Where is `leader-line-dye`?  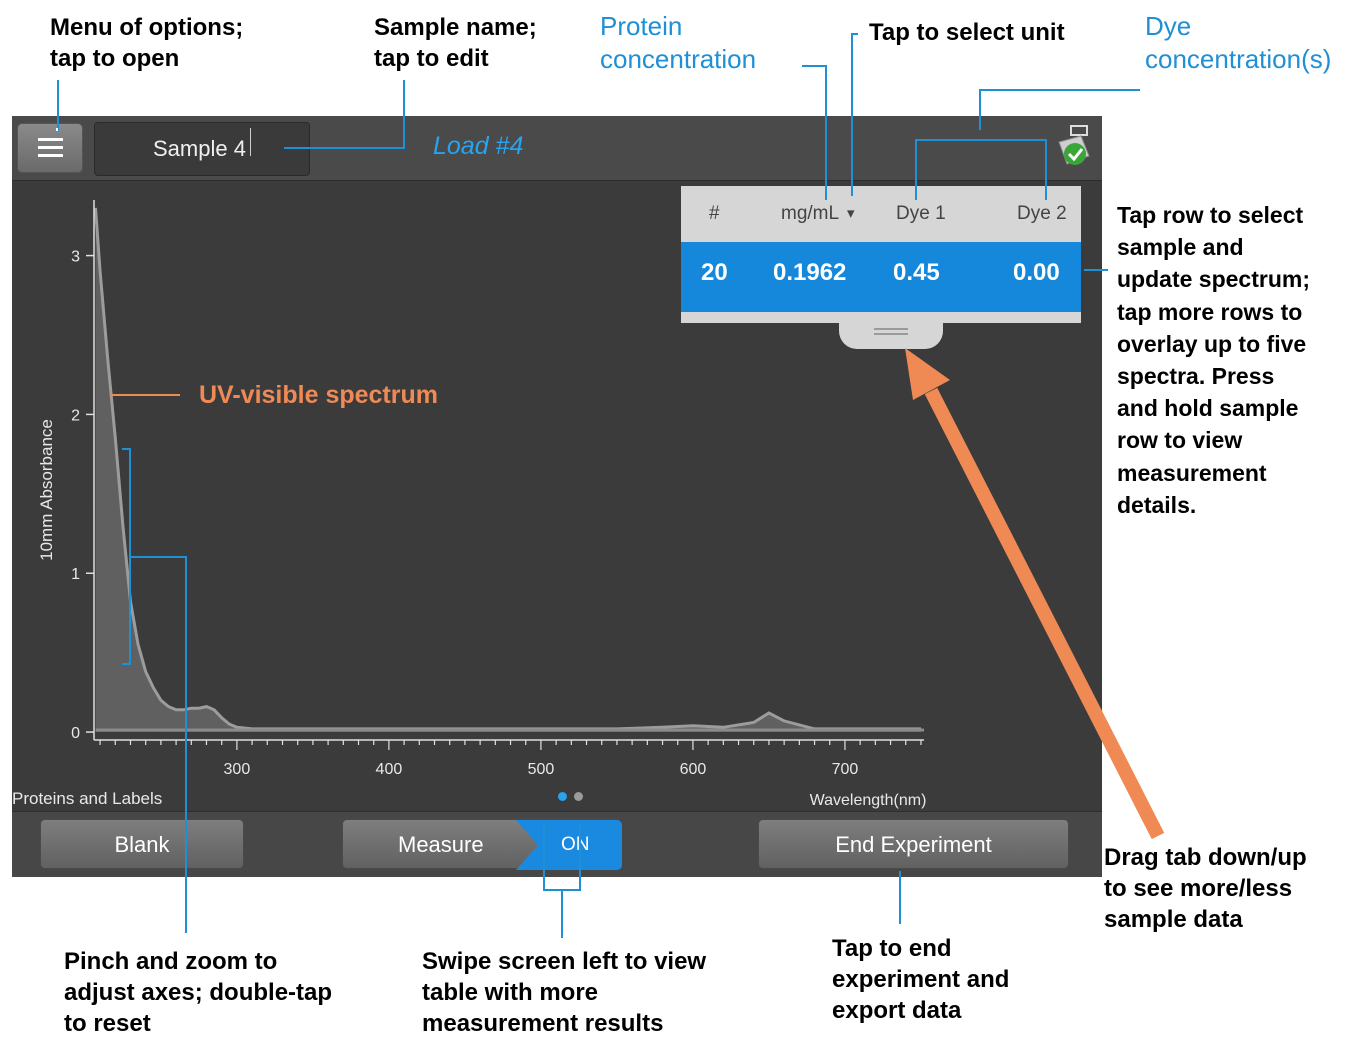 leader-line-dye is located at coordinates (1027, 144).